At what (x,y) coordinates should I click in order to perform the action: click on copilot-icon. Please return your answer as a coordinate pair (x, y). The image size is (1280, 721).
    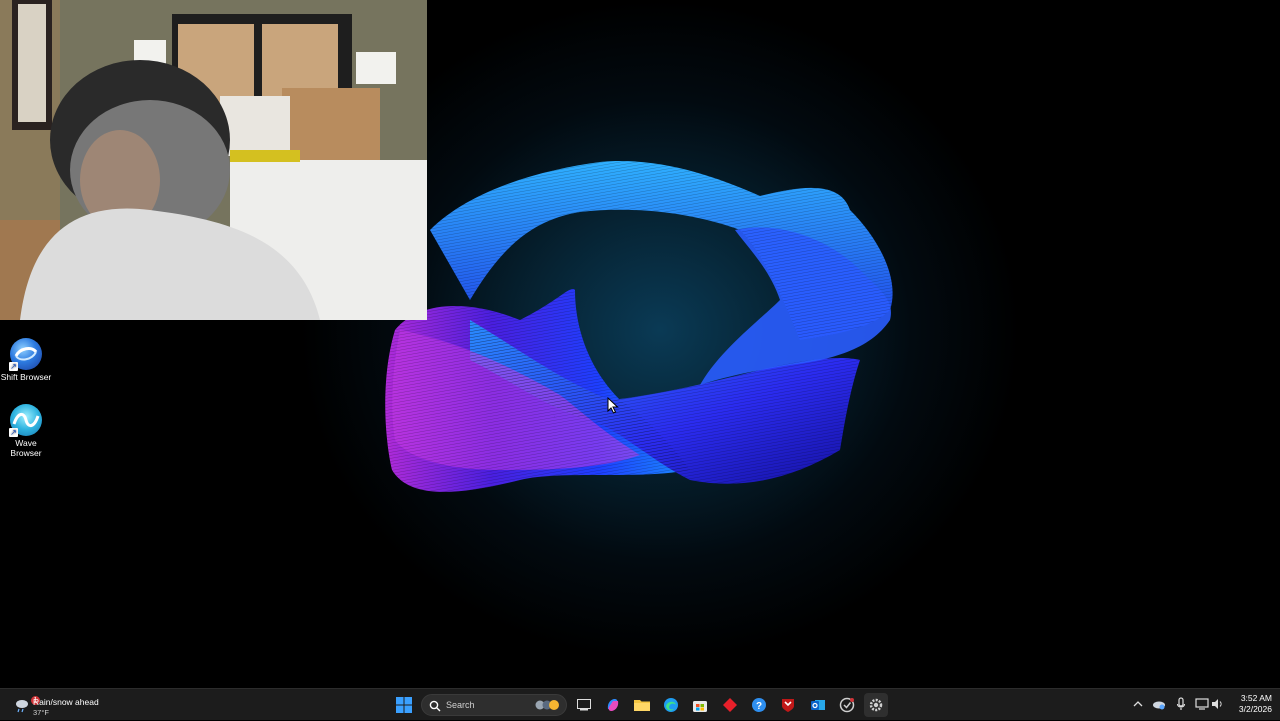
    Looking at the image, I should click on (613, 705).